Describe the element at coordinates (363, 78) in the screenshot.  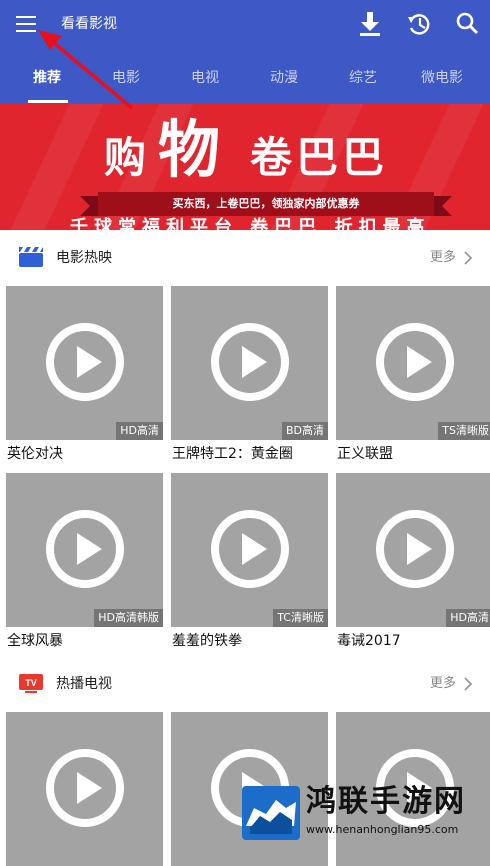
I see `tab-variety: 综艺` at that location.